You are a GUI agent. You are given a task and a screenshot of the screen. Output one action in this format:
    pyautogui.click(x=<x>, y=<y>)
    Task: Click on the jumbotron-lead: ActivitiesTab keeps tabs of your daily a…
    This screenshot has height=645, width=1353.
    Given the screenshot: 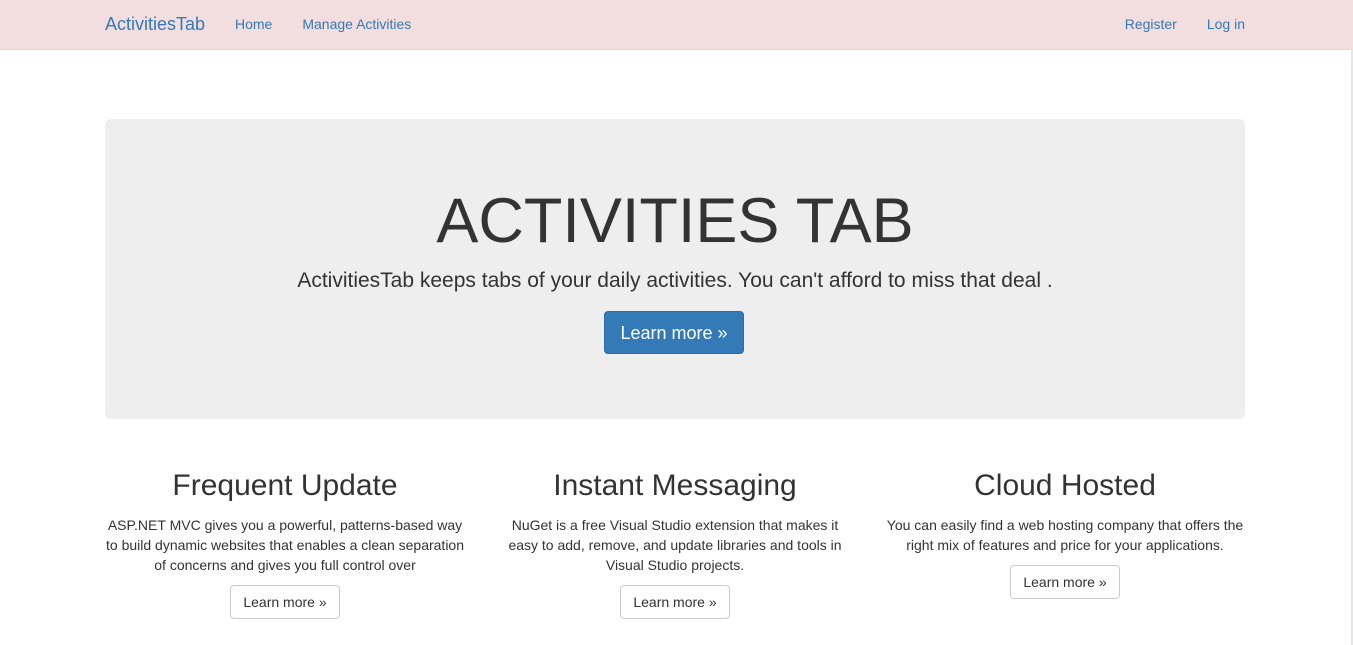 What is the action you would take?
    pyautogui.click(x=675, y=280)
    